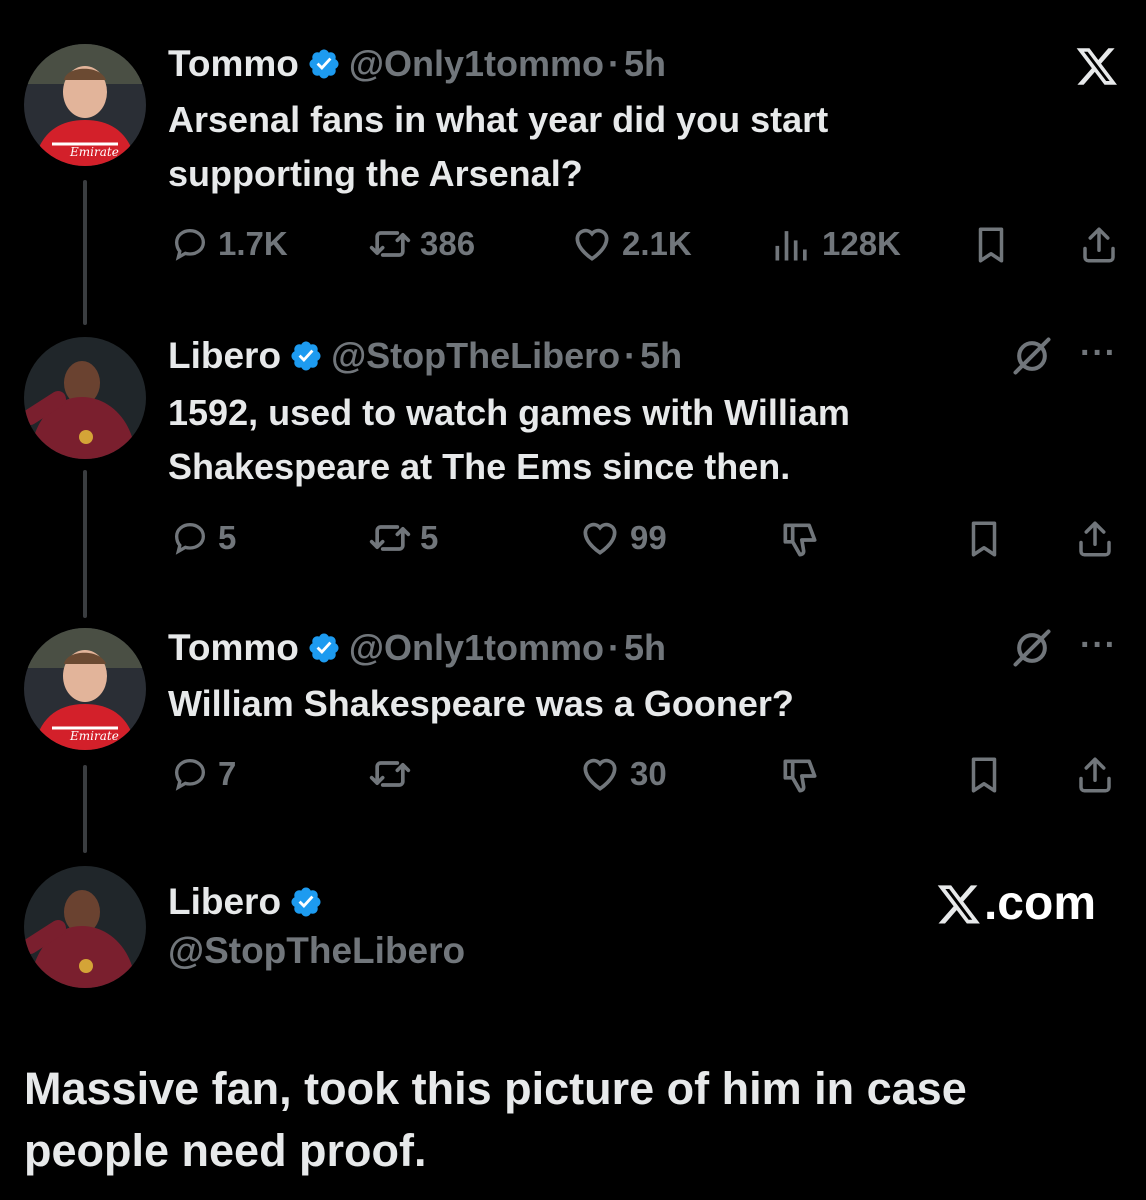  I want to click on reply-button: 1.7K, so click(229, 244).